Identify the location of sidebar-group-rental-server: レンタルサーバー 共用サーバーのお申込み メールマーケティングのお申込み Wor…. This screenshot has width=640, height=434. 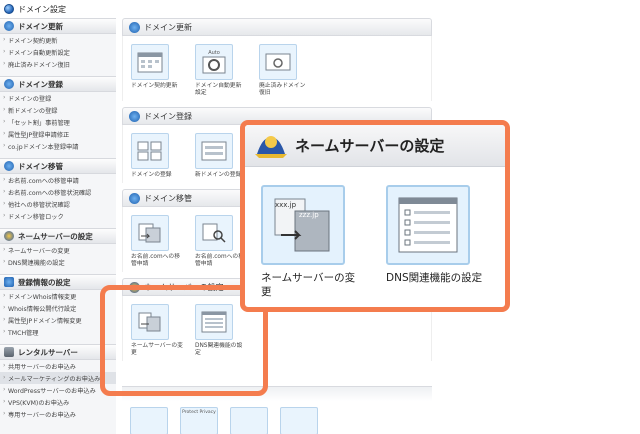
(58, 382).